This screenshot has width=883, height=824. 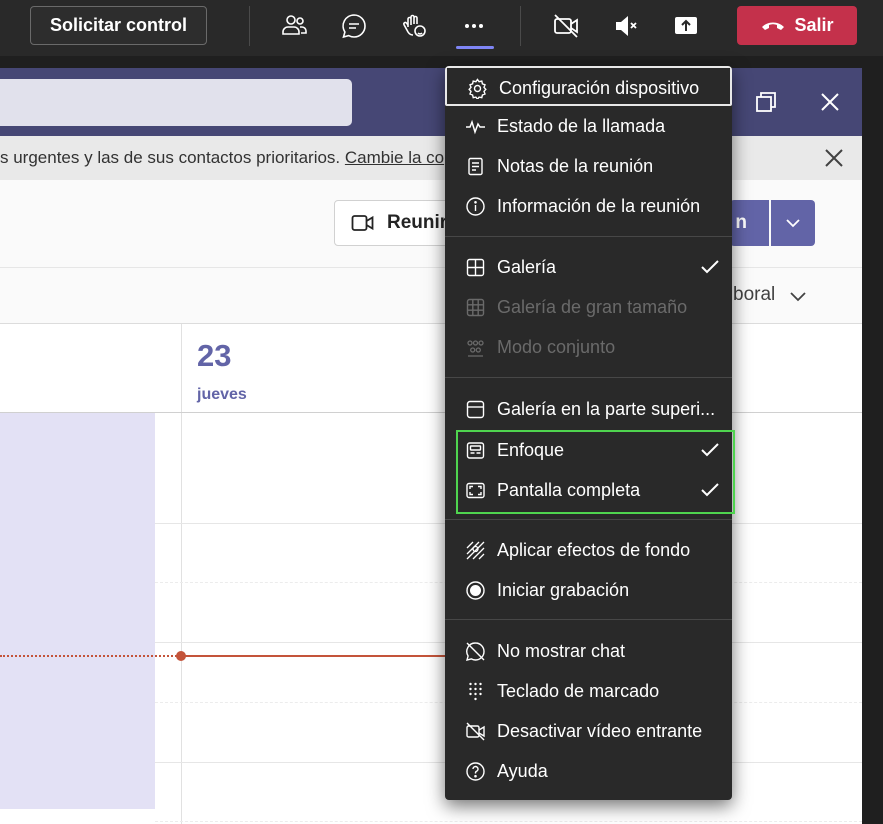 I want to click on background-effects-icon, so click(x=475, y=550).